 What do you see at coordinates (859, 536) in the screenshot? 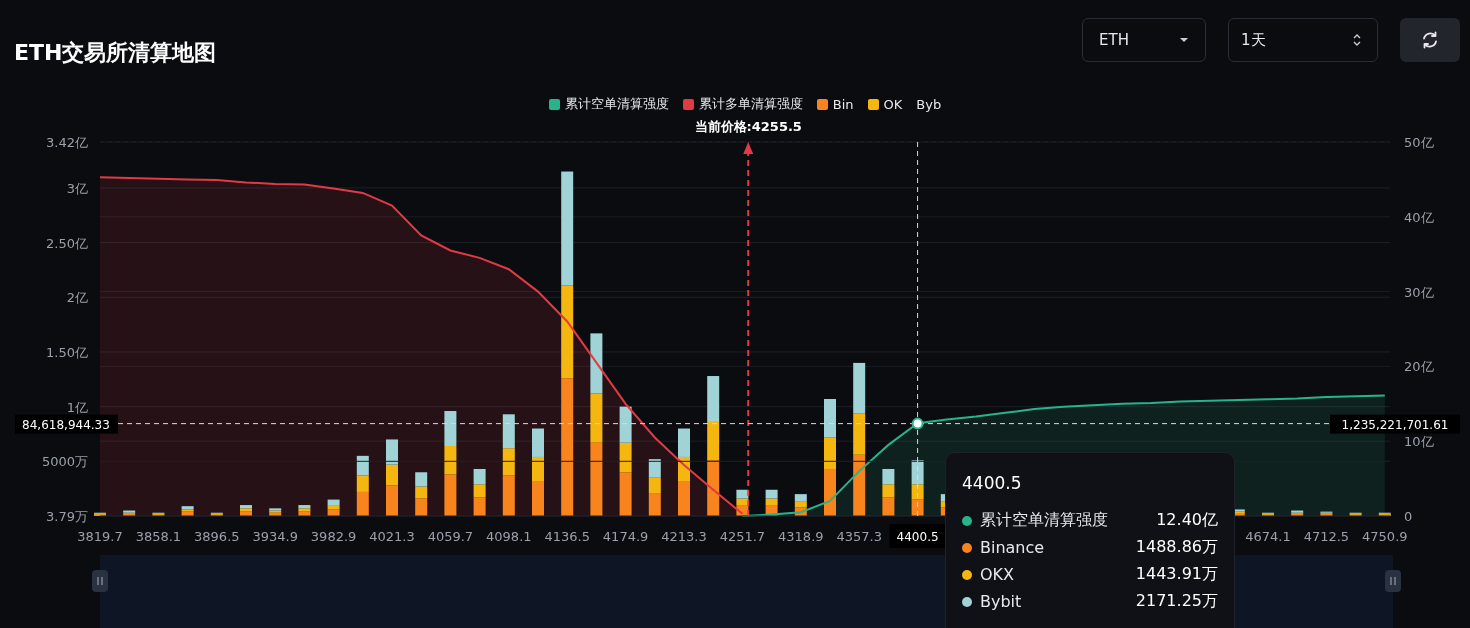
I see `x-axis-label: 4357.3` at bounding box center [859, 536].